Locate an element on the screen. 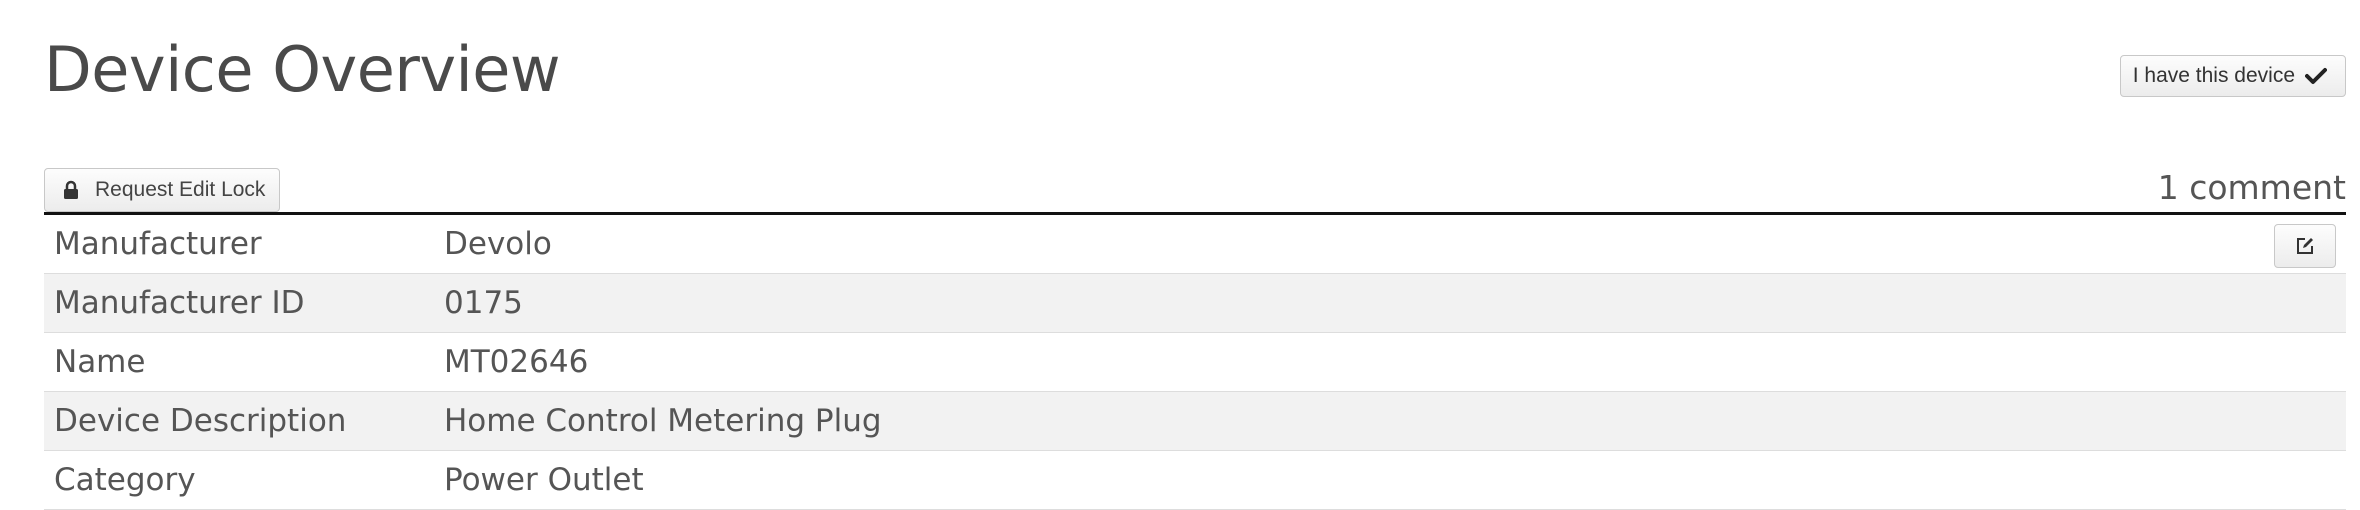 This screenshot has height=510, width=2360. edit-icon is located at coordinates (2305, 246).